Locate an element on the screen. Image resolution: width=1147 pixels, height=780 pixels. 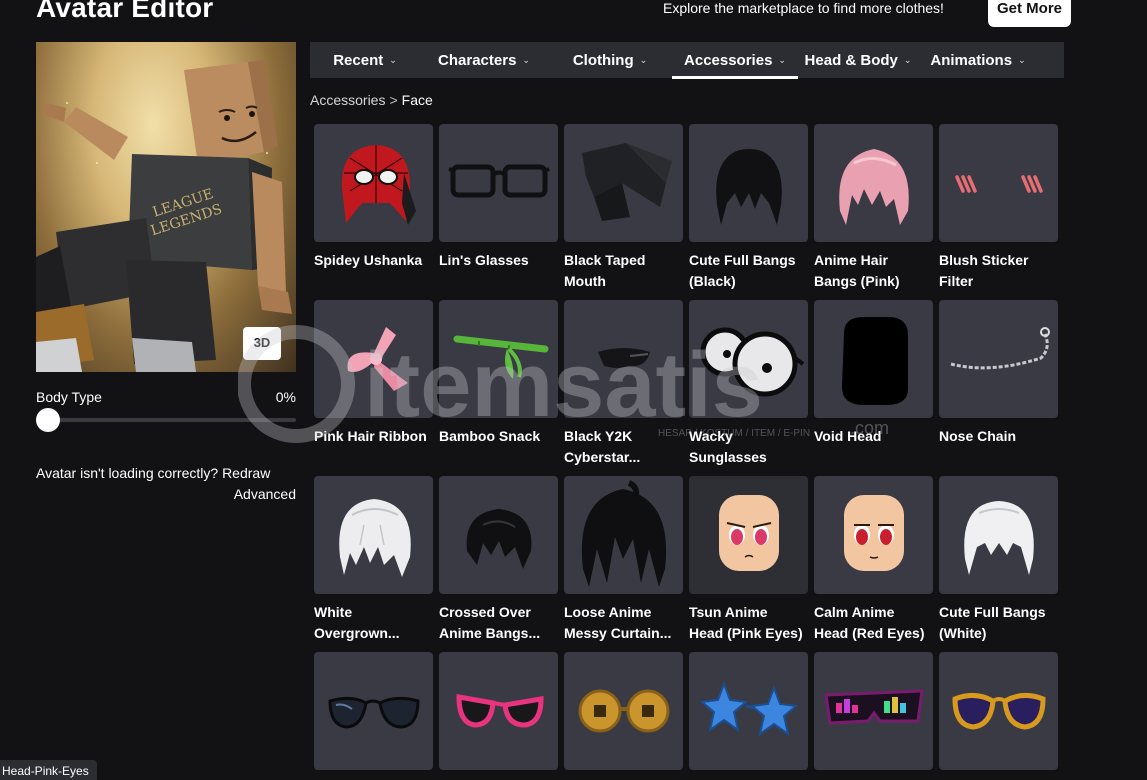
item-card: Tsun Anime Head (Pink Eyes) is located at coordinates (748, 560).